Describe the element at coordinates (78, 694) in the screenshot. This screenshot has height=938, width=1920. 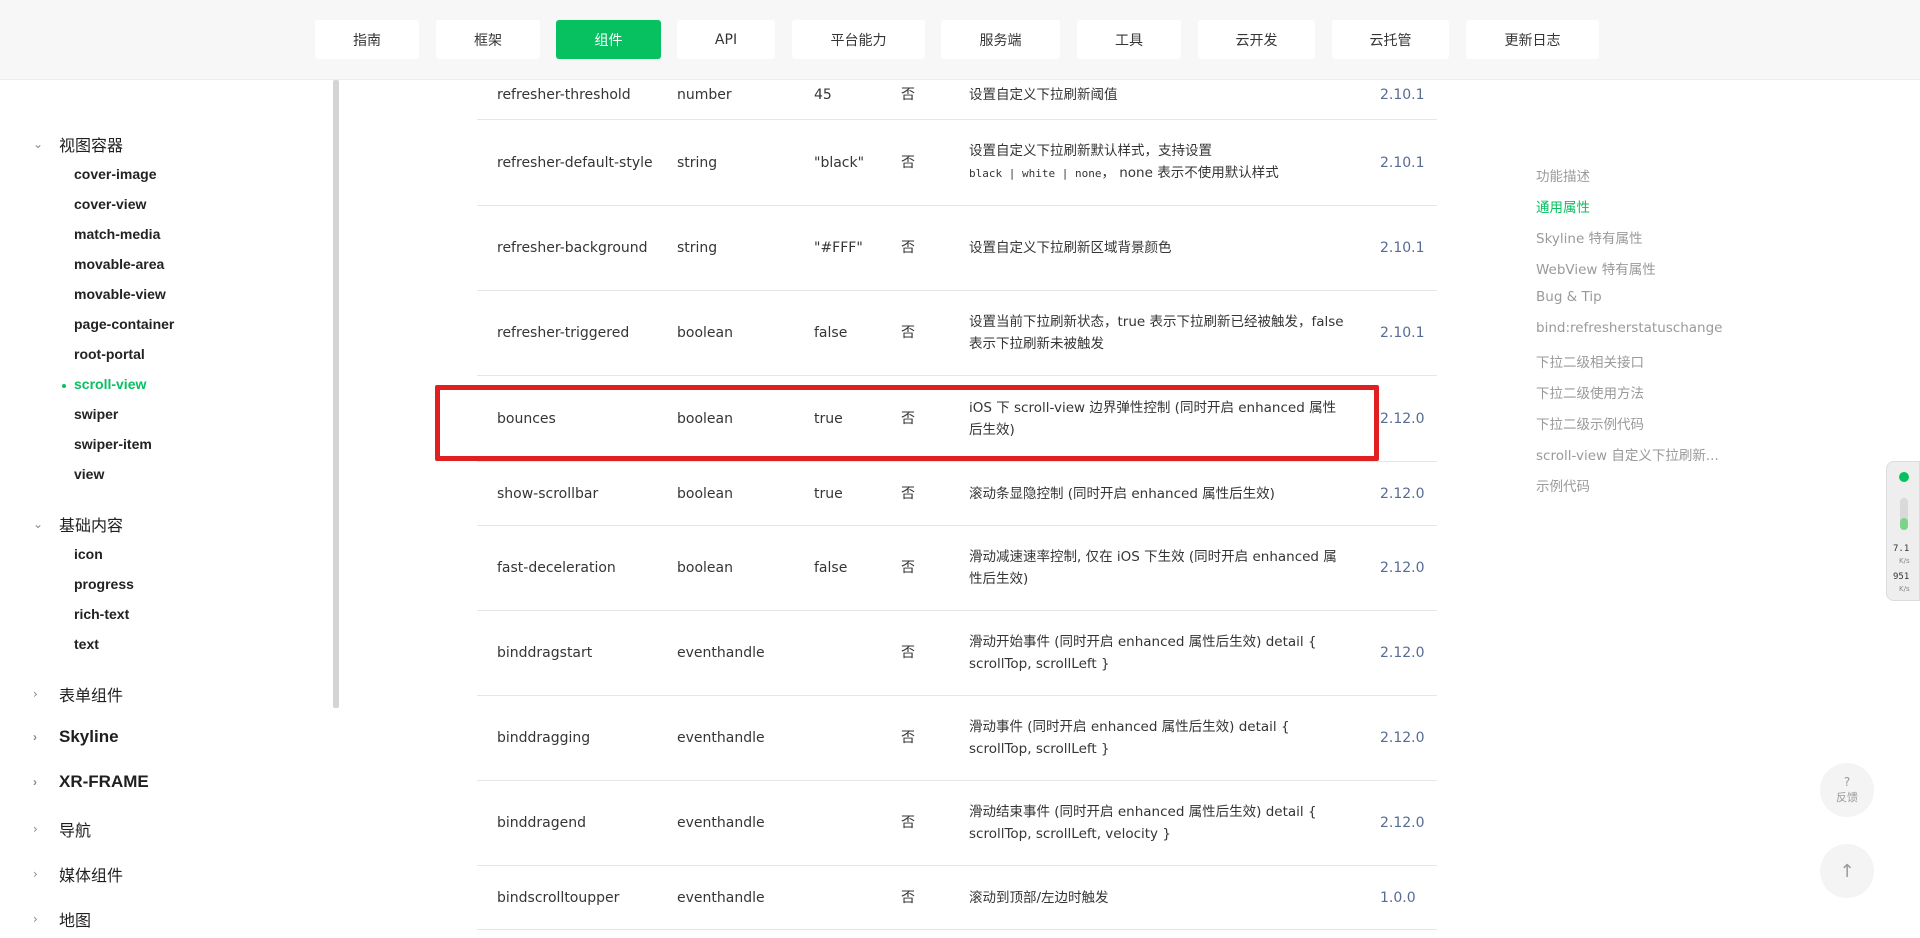
I see `sidebar-group-form: › 表单组件` at that location.